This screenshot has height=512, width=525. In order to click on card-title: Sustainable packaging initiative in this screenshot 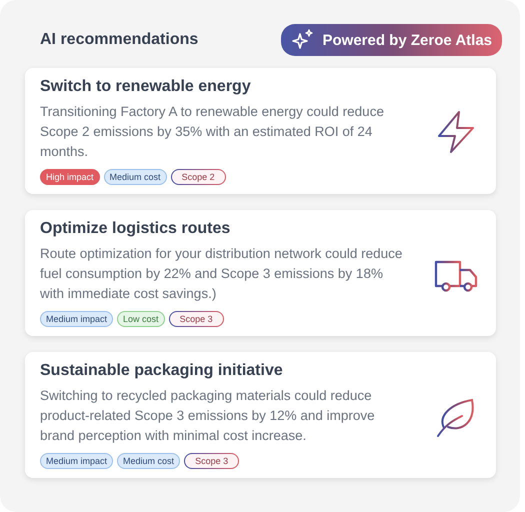, I will do `click(162, 371)`.